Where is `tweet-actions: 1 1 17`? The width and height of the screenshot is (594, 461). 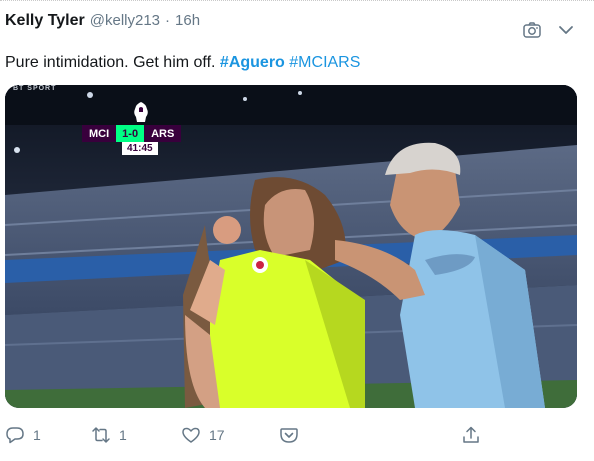
tweet-actions: 1 1 17 is located at coordinates (297, 438).